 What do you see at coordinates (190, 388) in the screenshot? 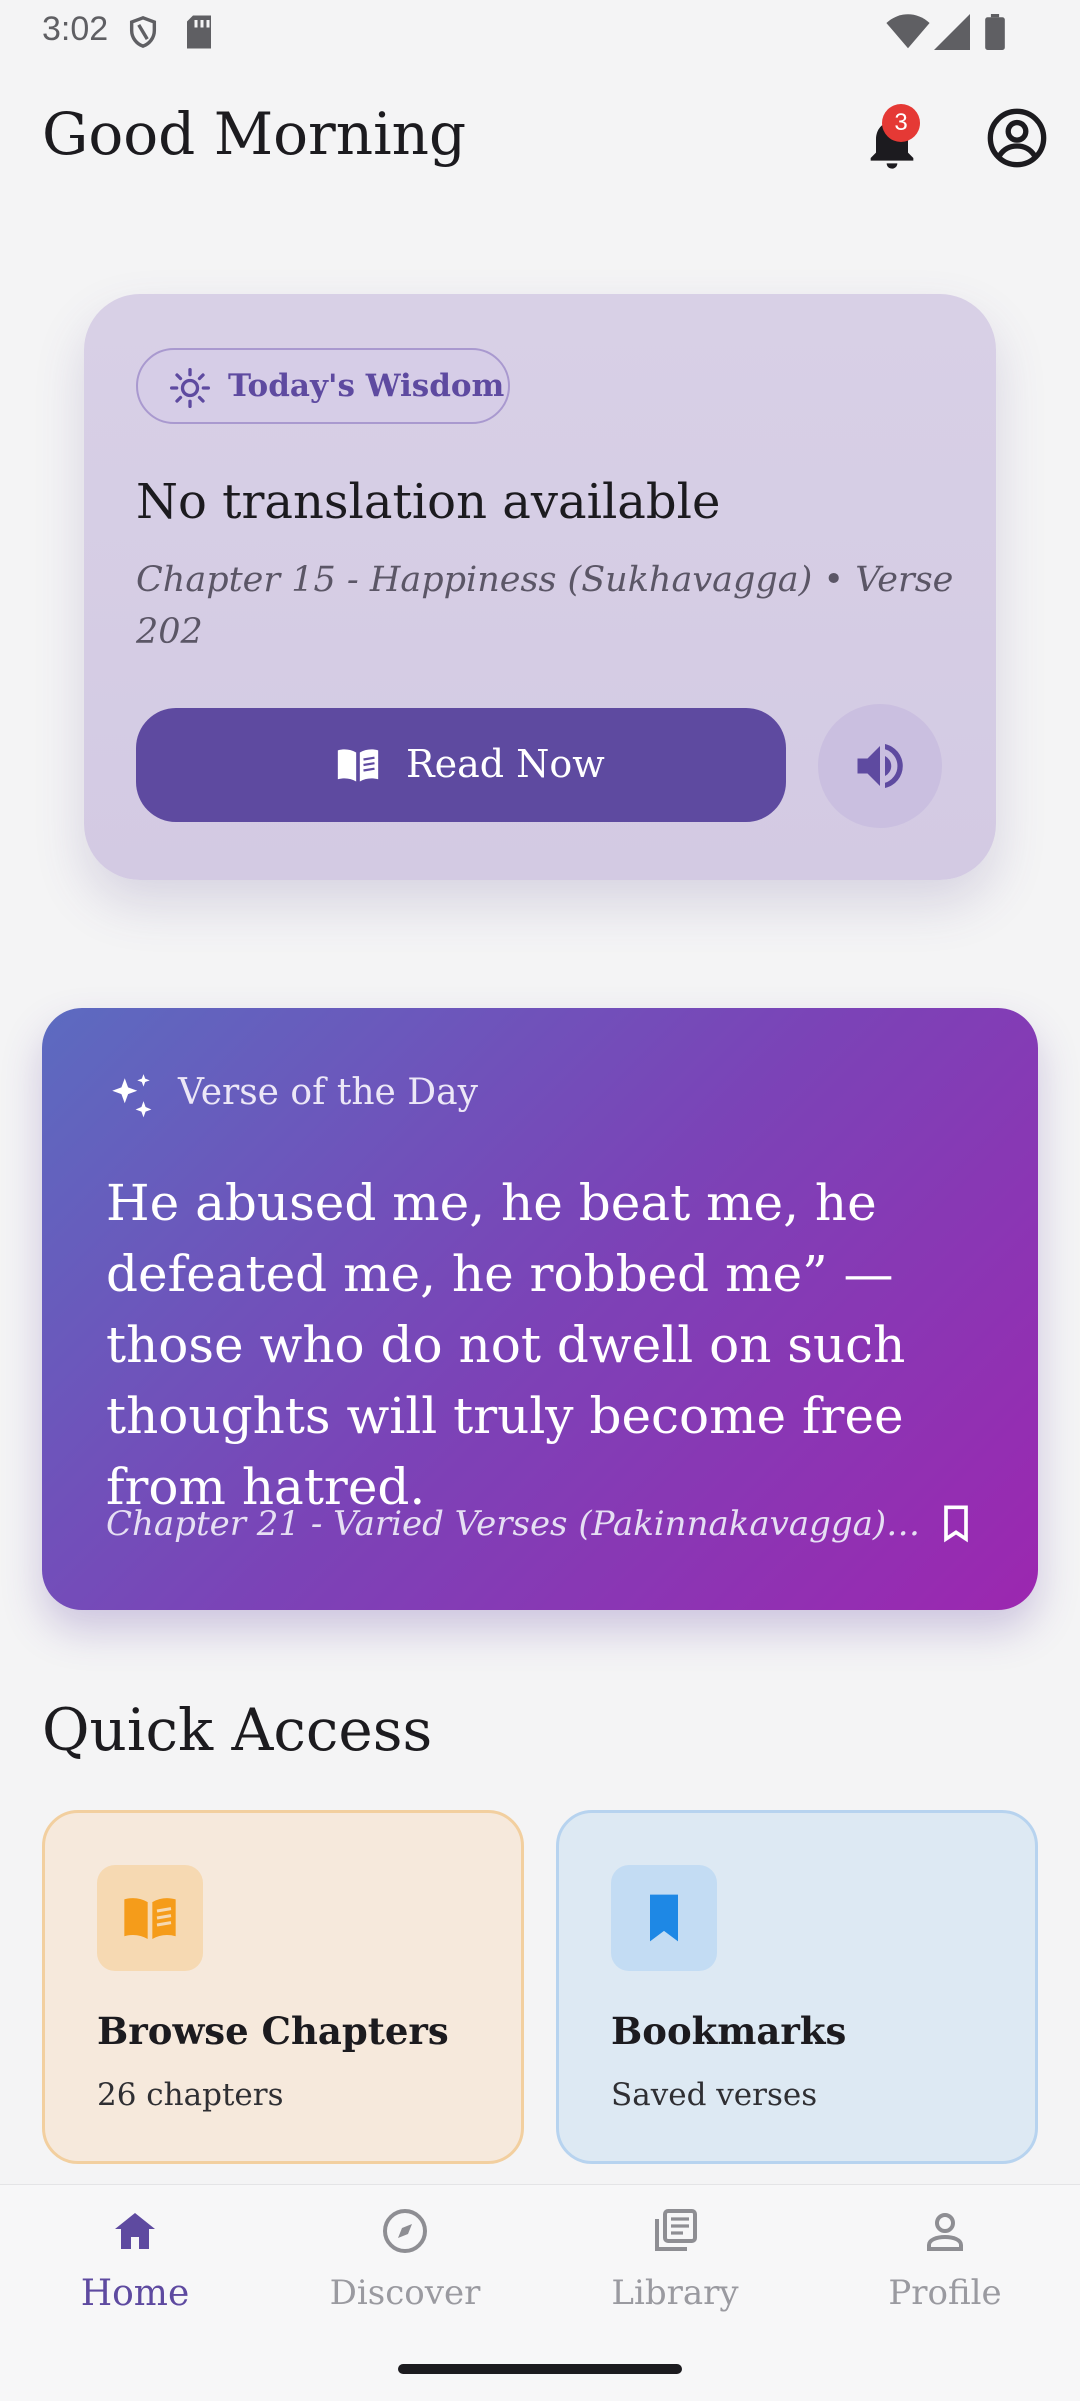
I see `sun-icon` at bounding box center [190, 388].